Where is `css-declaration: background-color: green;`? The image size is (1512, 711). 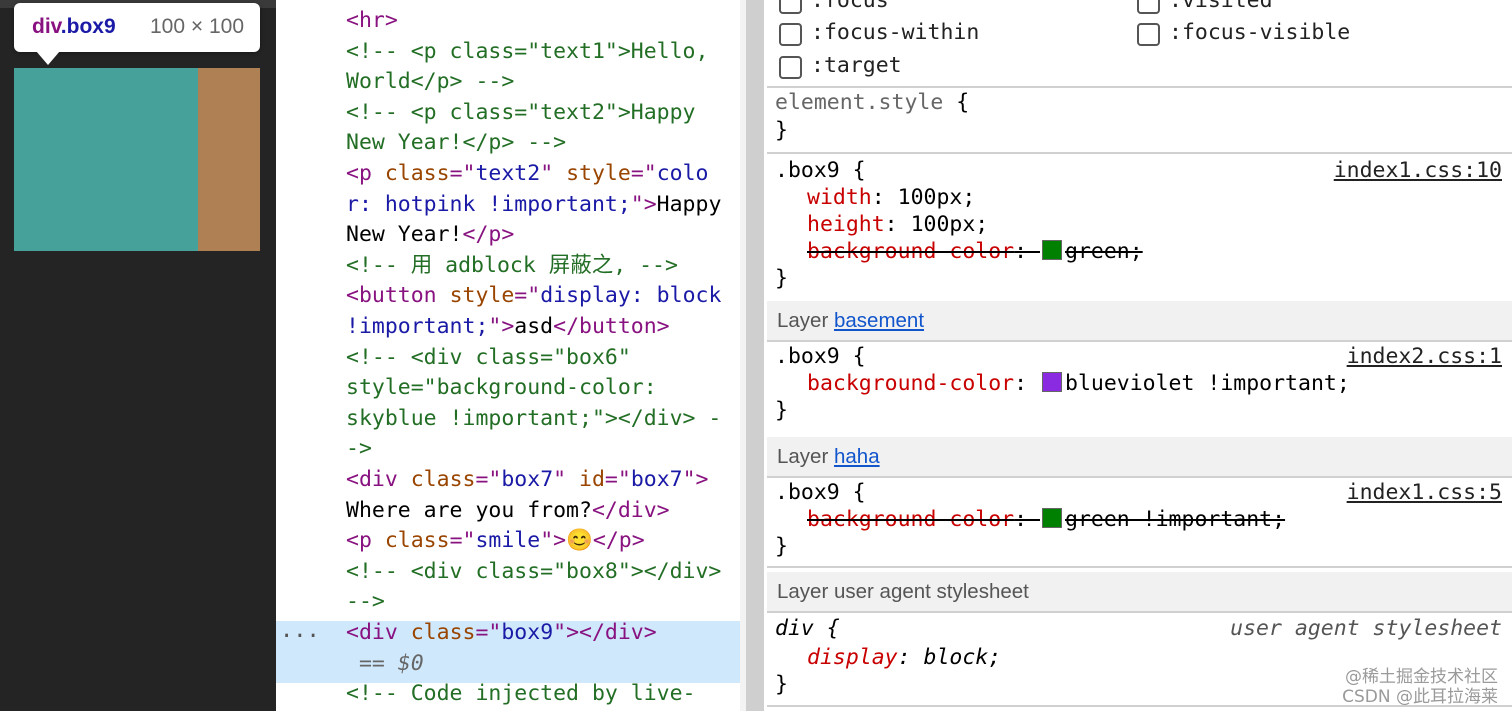 css-declaration: background-color: green; is located at coordinates (975, 252).